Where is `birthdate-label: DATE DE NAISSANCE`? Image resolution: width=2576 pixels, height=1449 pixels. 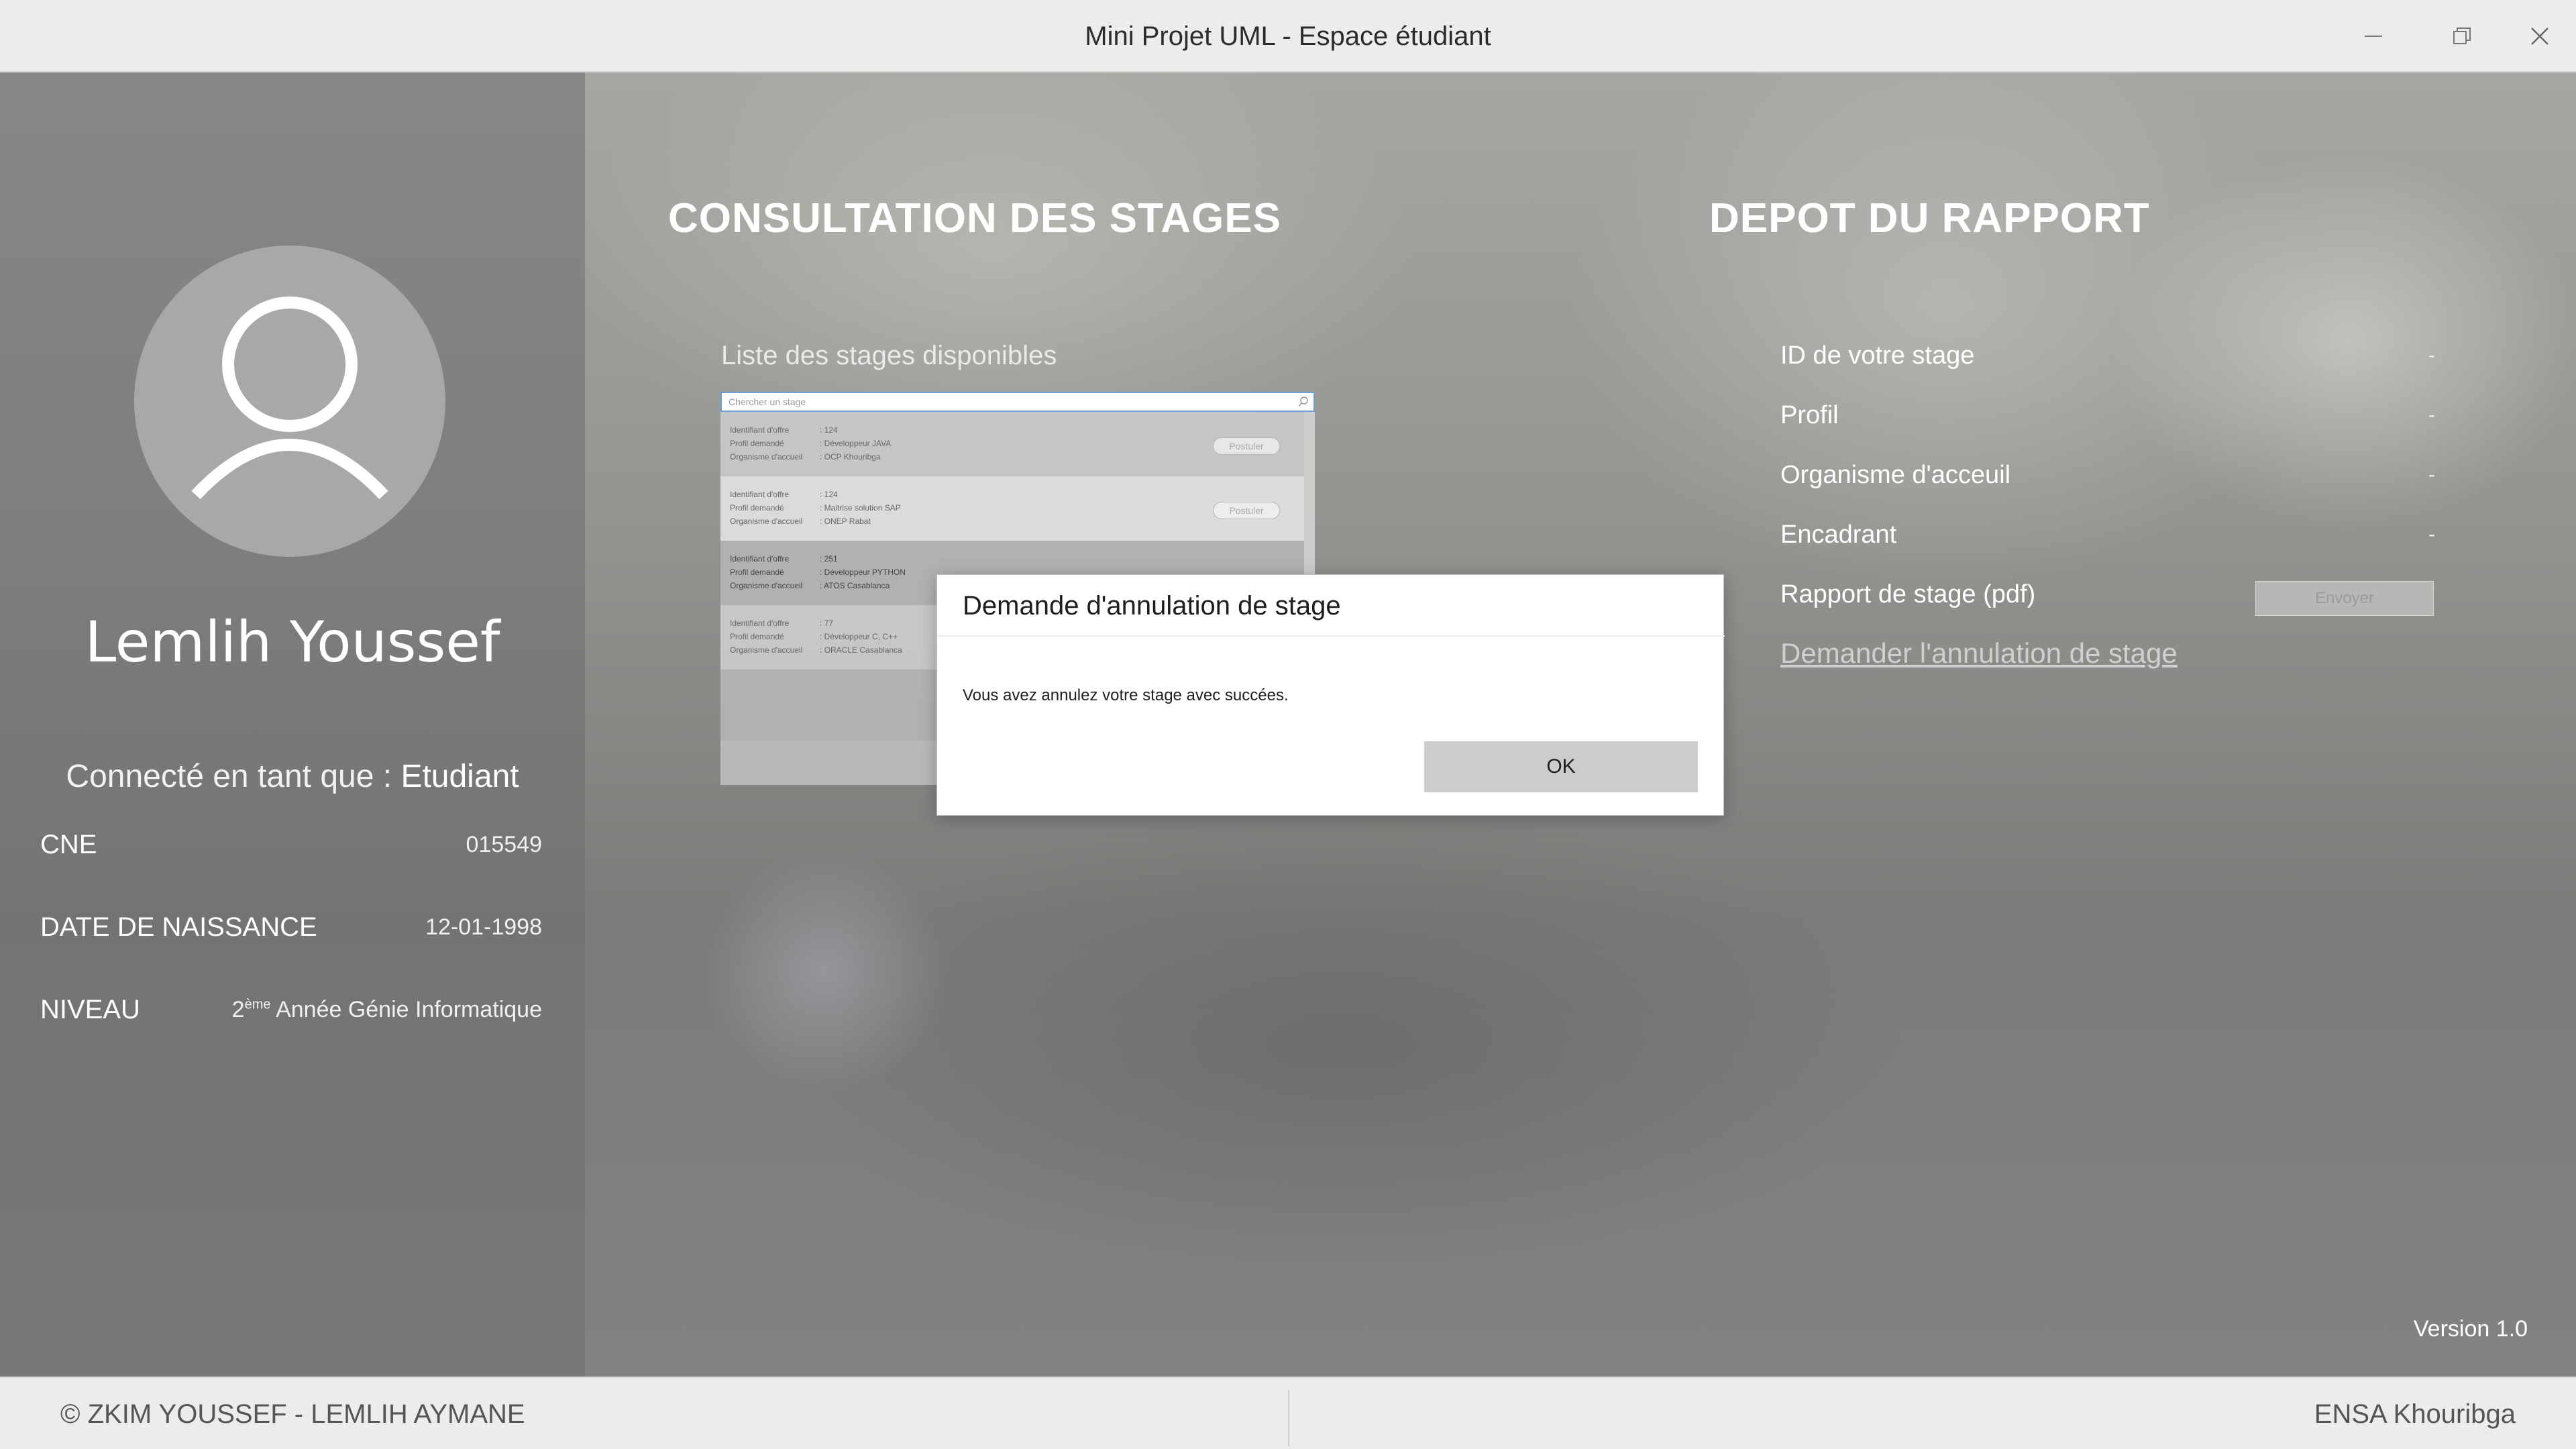
birthdate-label: DATE DE NAISSANCE is located at coordinates (178, 927).